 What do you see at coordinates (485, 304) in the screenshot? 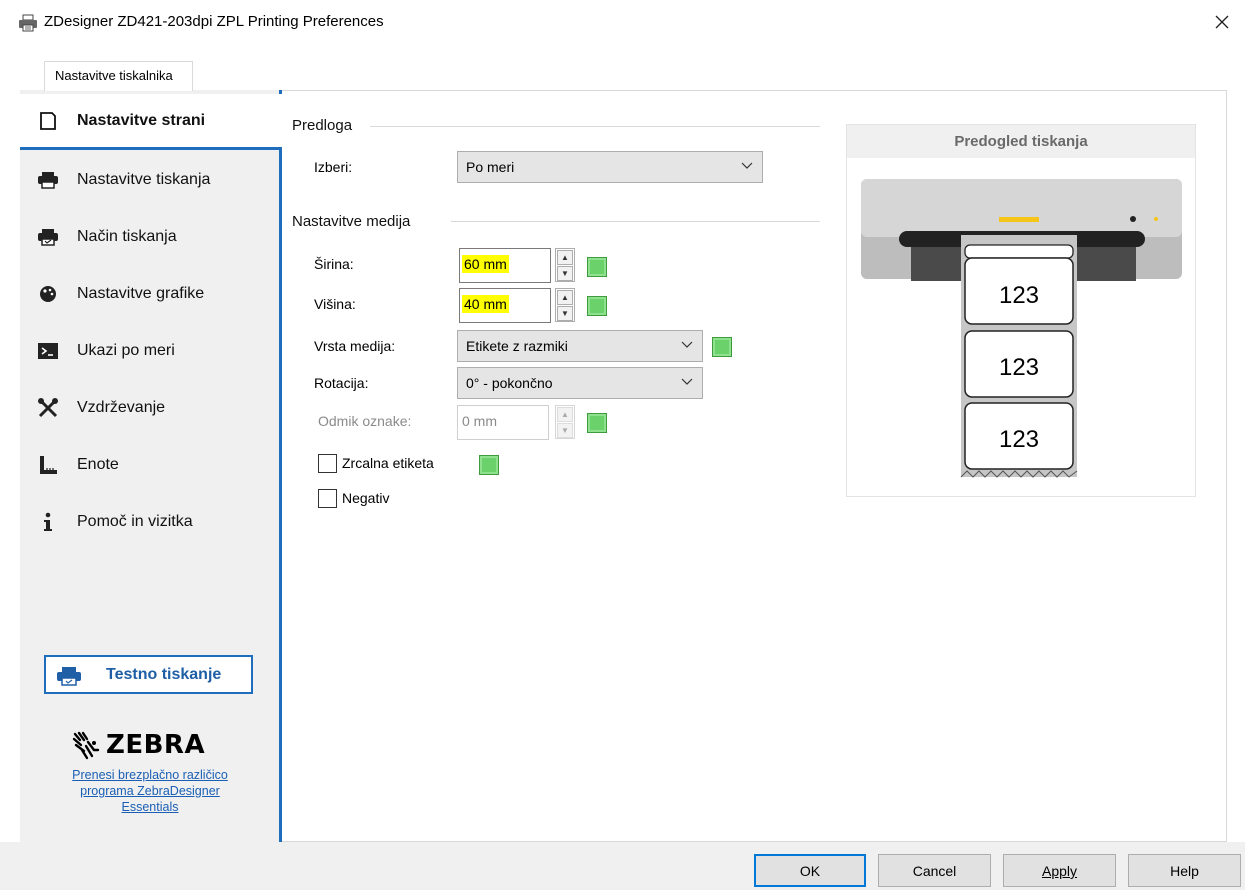
I see `height-value: 40 mm` at bounding box center [485, 304].